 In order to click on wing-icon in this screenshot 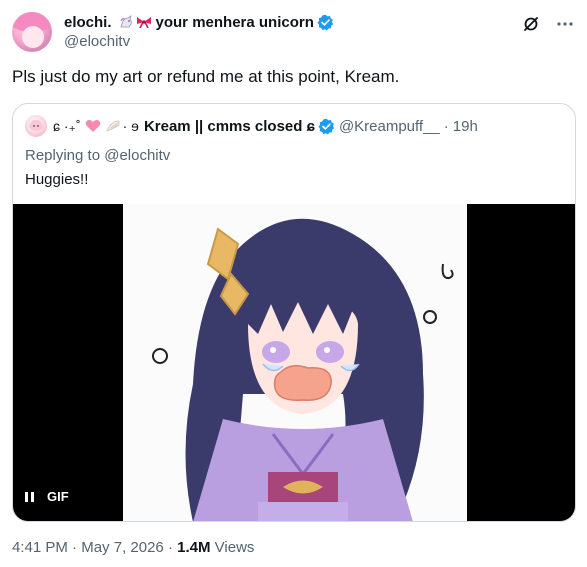, I will do `click(112, 126)`.